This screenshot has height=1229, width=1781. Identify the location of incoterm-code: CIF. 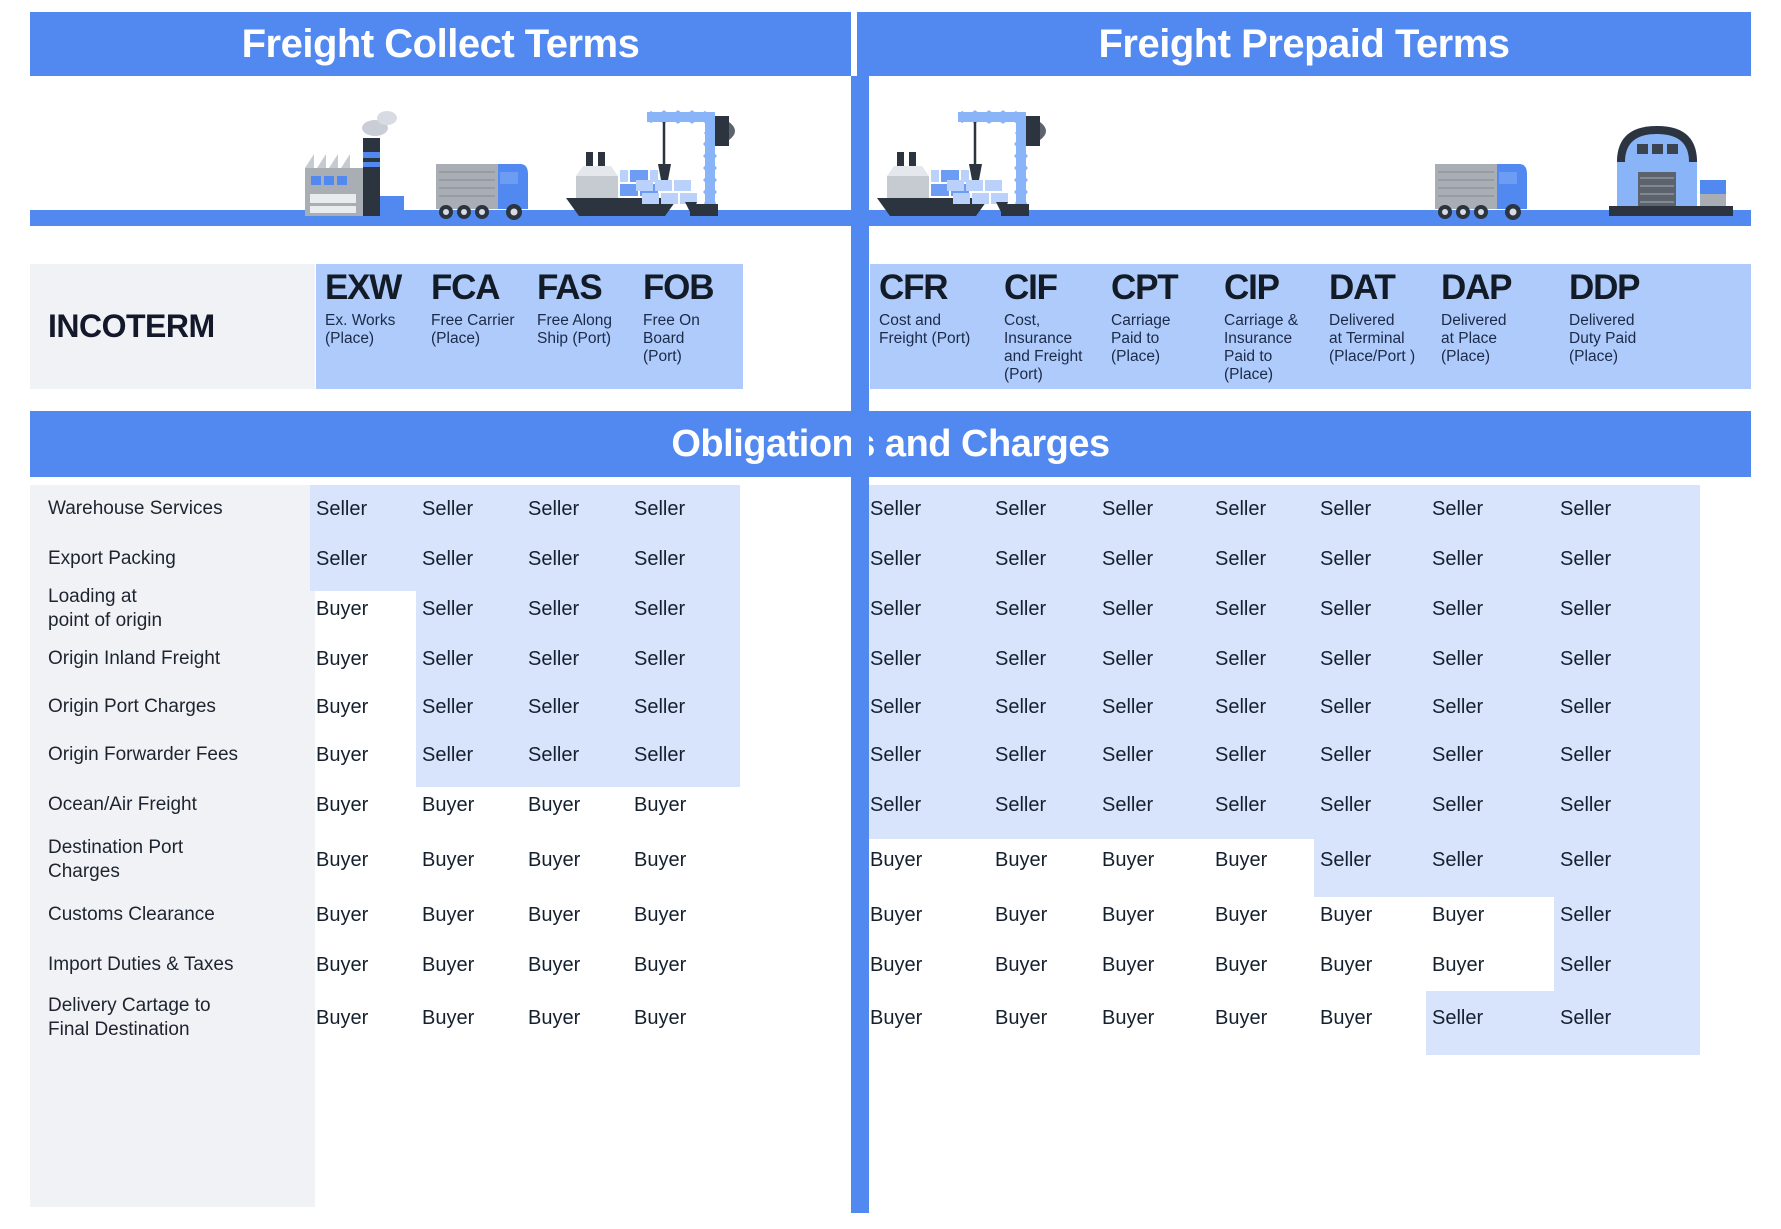
(1031, 287).